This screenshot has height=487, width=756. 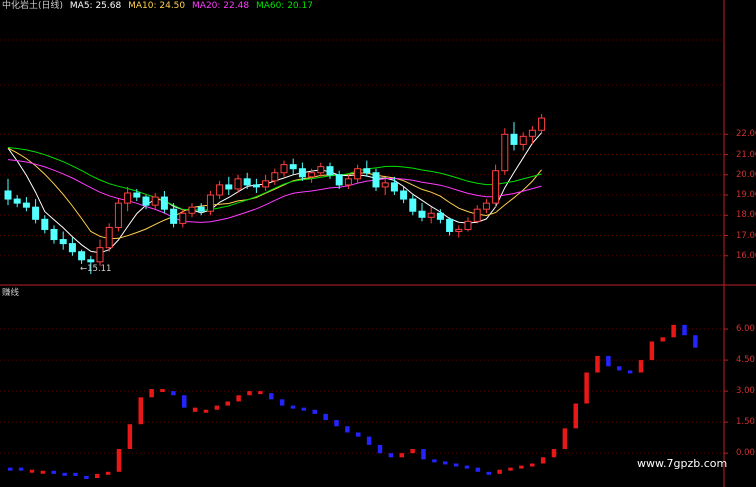 What do you see at coordinates (746, 235) in the screenshot?
I see `price-tick-label: 17.00` at bounding box center [746, 235].